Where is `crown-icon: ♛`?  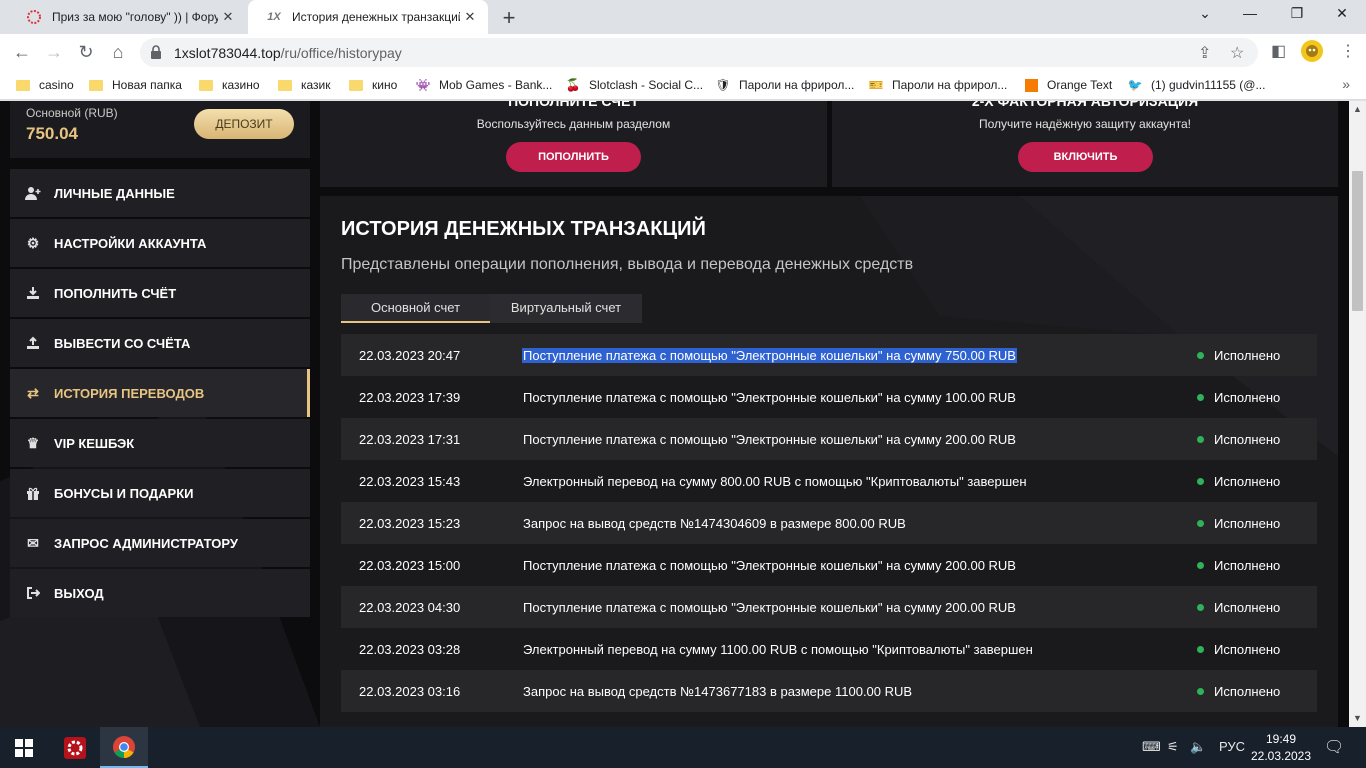 crown-icon: ♛ is located at coordinates (33, 442).